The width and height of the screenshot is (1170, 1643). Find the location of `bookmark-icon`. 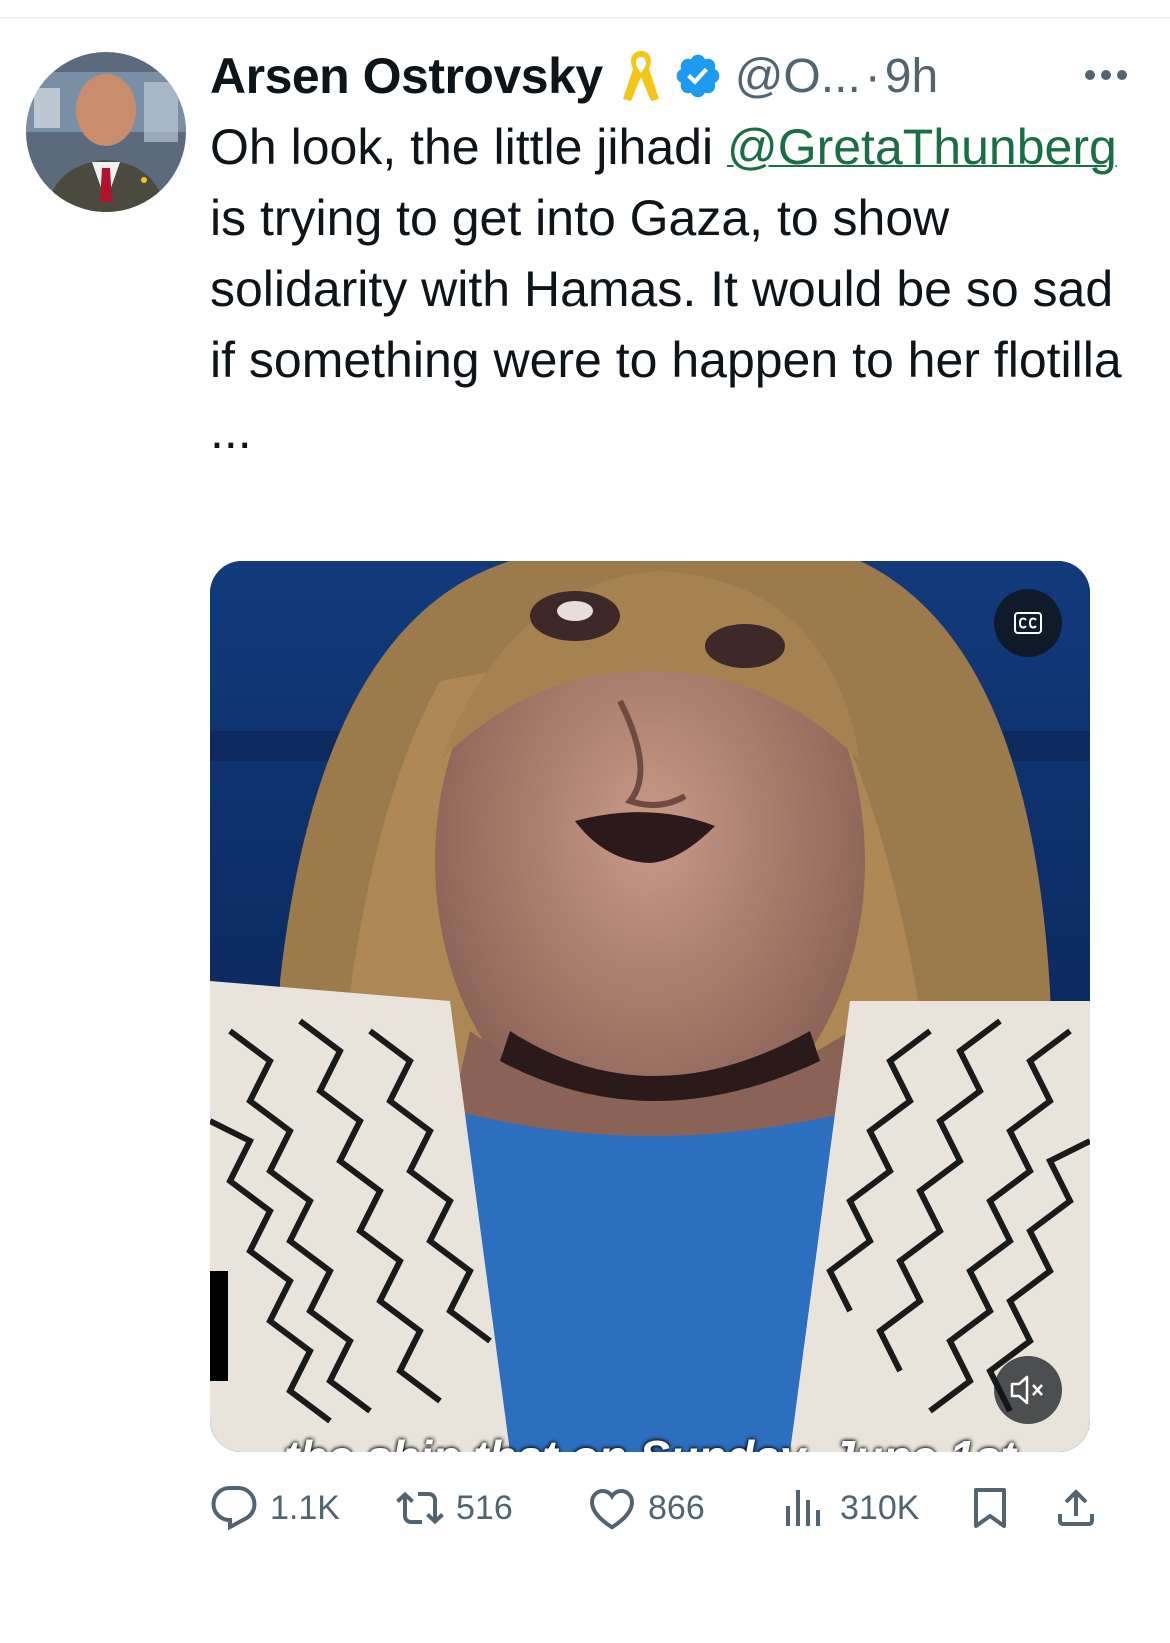

bookmark-icon is located at coordinates (990, 1508).